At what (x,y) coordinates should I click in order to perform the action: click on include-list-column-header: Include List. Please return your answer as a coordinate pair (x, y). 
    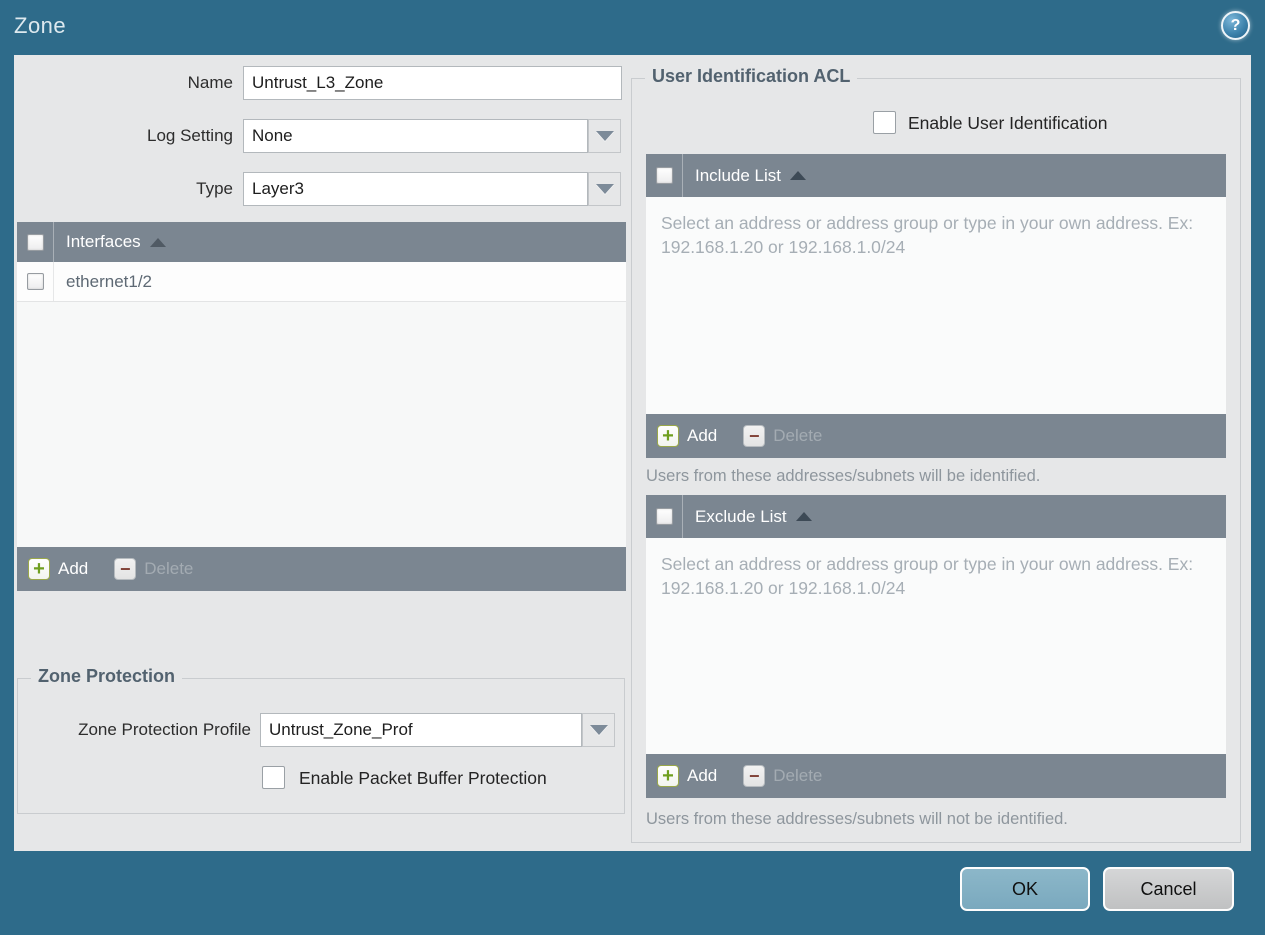
    Looking at the image, I should click on (738, 176).